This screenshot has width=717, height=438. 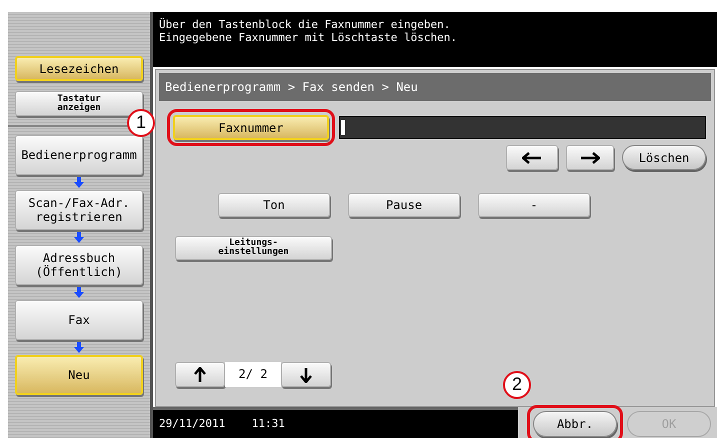 What do you see at coordinates (343, 128) in the screenshot?
I see `text-cursor` at bounding box center [343, 128].